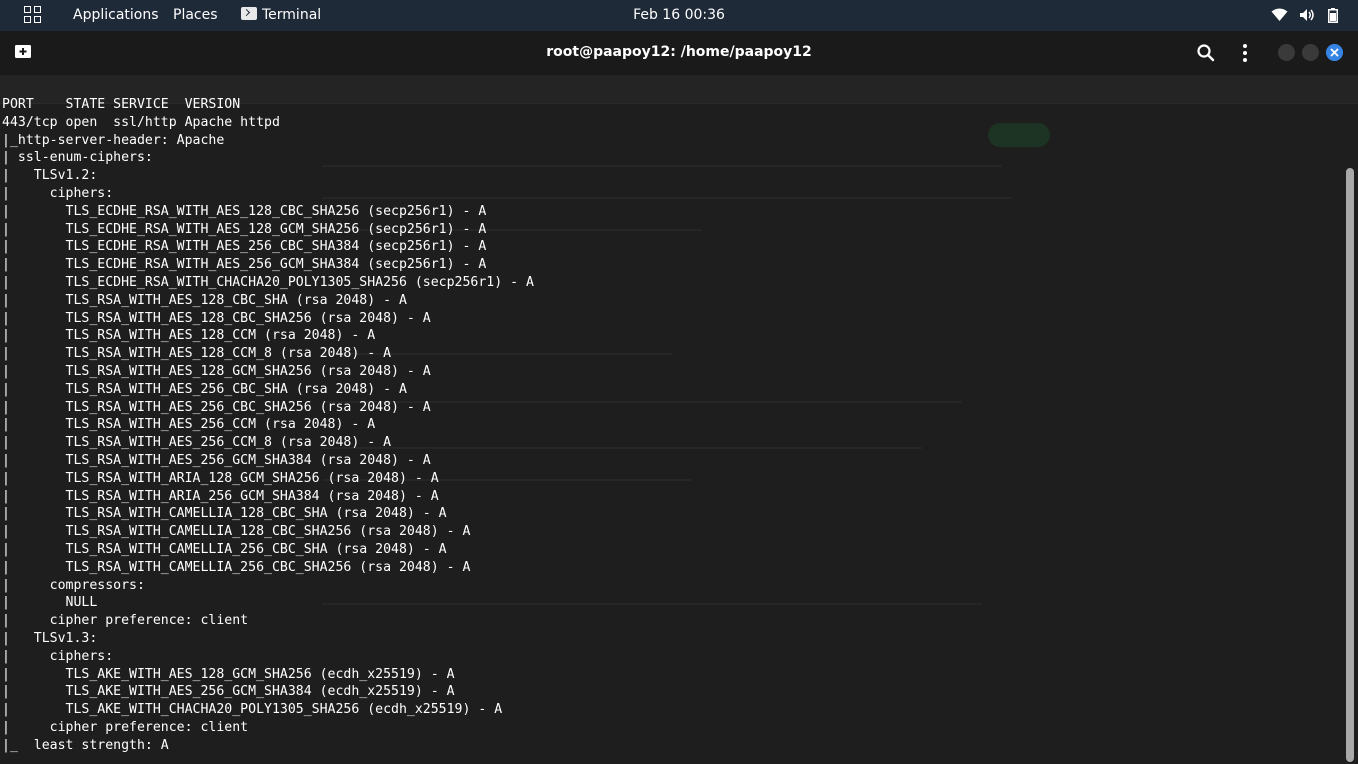 This screenshot has height=764, width=1358. Describe the element at coordinates (1334, 52) in the screenshot. I see `close-icon` at that location.